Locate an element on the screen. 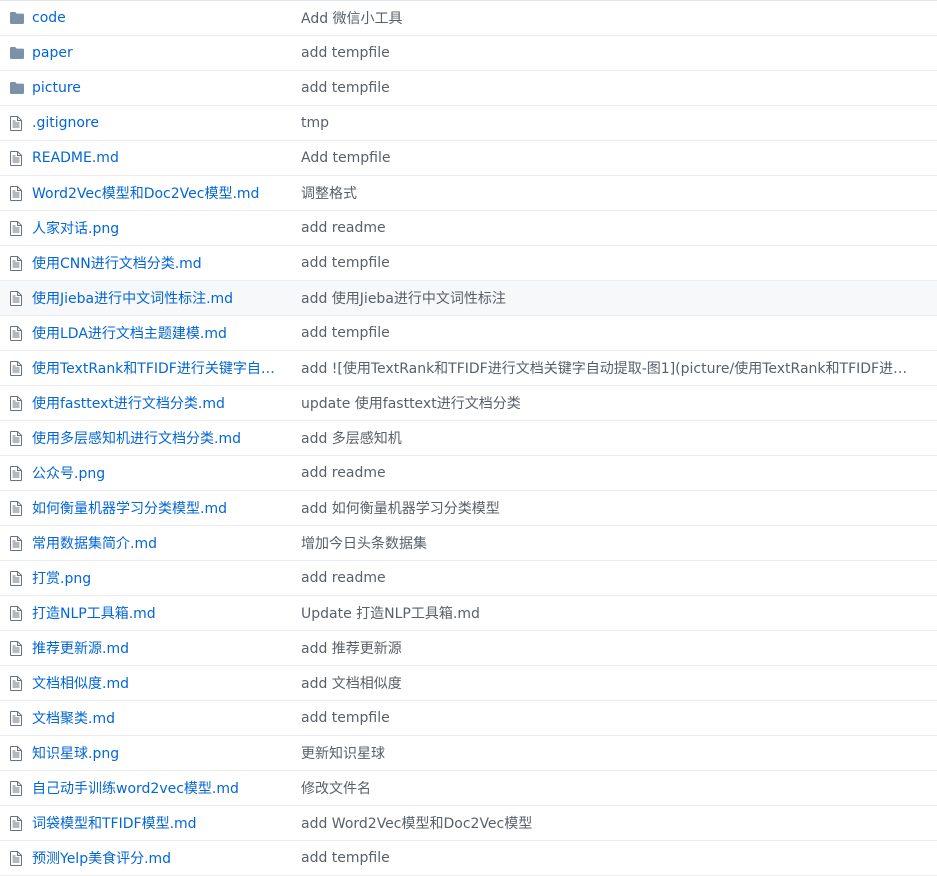 This screenshot has height=876, width=937. table-row: 如何衡量机器学习分类模型.md add 如何衡量机器学习分类模型 is located at coordinates (468, 508).